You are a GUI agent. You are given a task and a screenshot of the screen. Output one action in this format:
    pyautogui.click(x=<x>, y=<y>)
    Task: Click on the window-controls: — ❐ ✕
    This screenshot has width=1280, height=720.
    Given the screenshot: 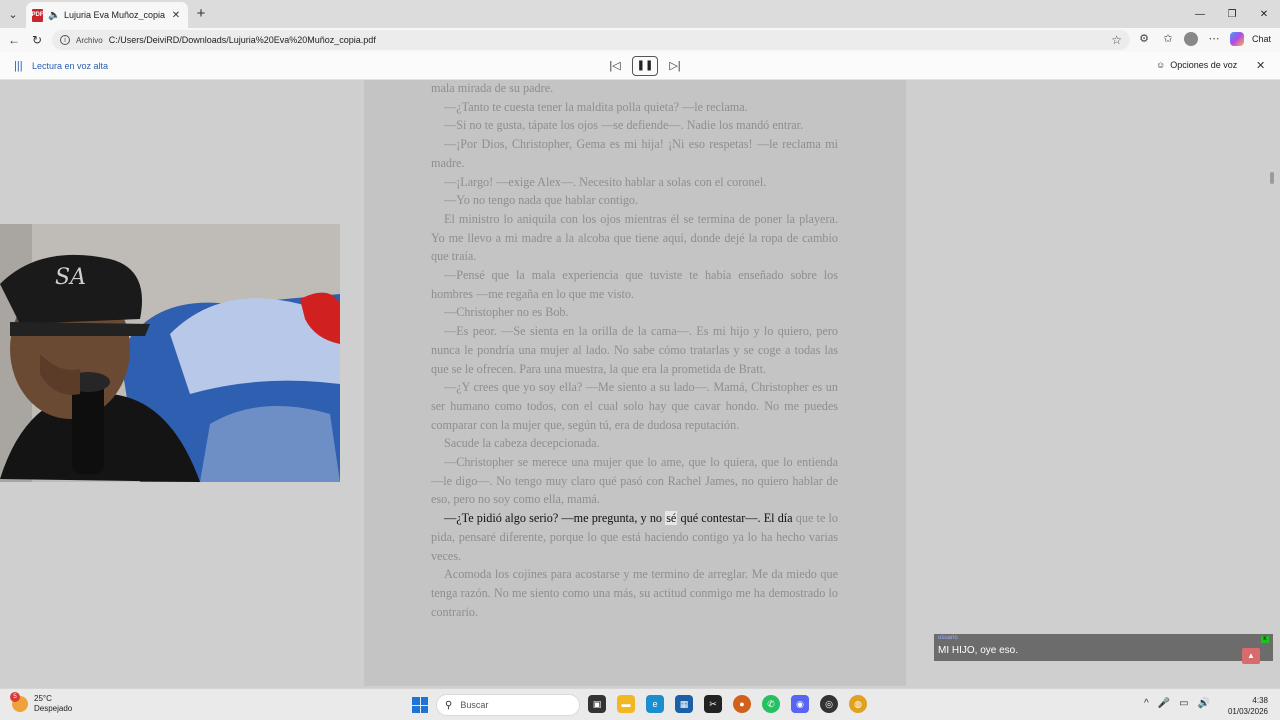 What is the action you would take?
    pyautogui.click(x=1232, y=14)
    